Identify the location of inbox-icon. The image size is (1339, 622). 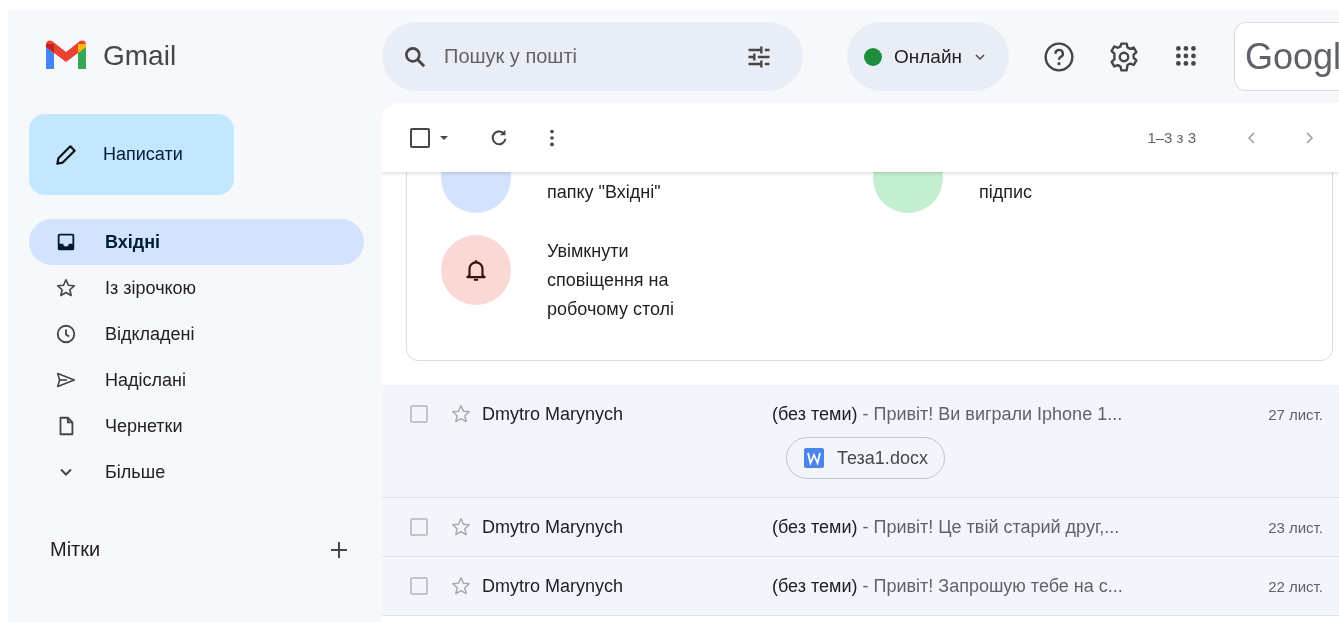
(66, 242).